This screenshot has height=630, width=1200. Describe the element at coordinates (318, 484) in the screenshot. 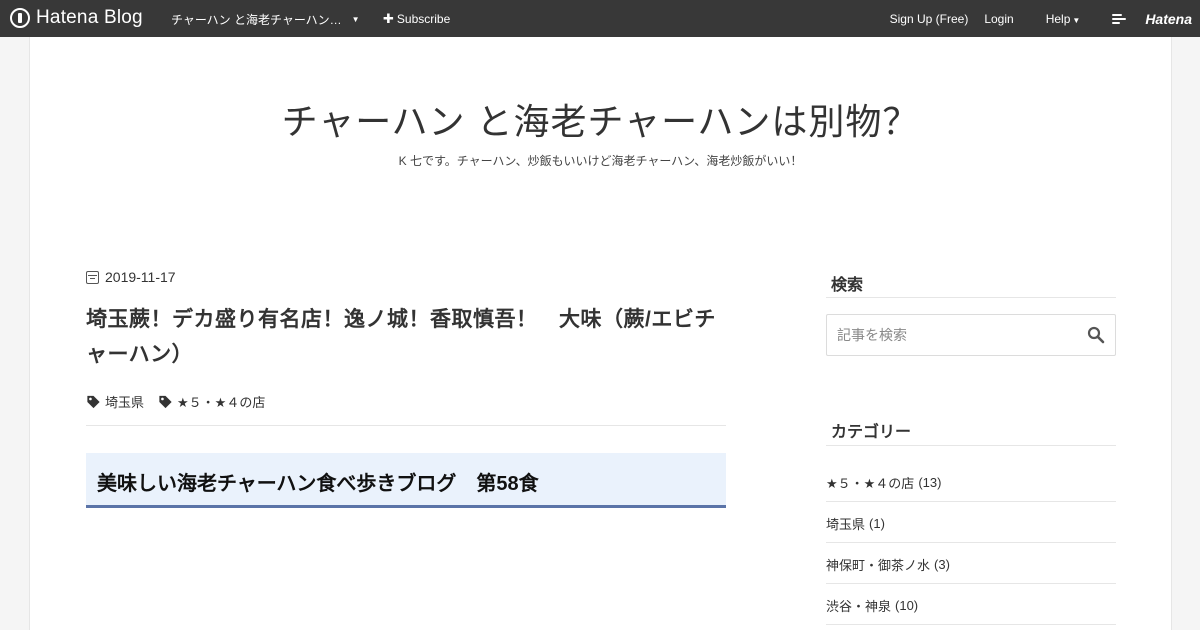

I see `entry-heading-text: 美味しい海老チャーハン食べ歩きブログ 第58食` at that location.